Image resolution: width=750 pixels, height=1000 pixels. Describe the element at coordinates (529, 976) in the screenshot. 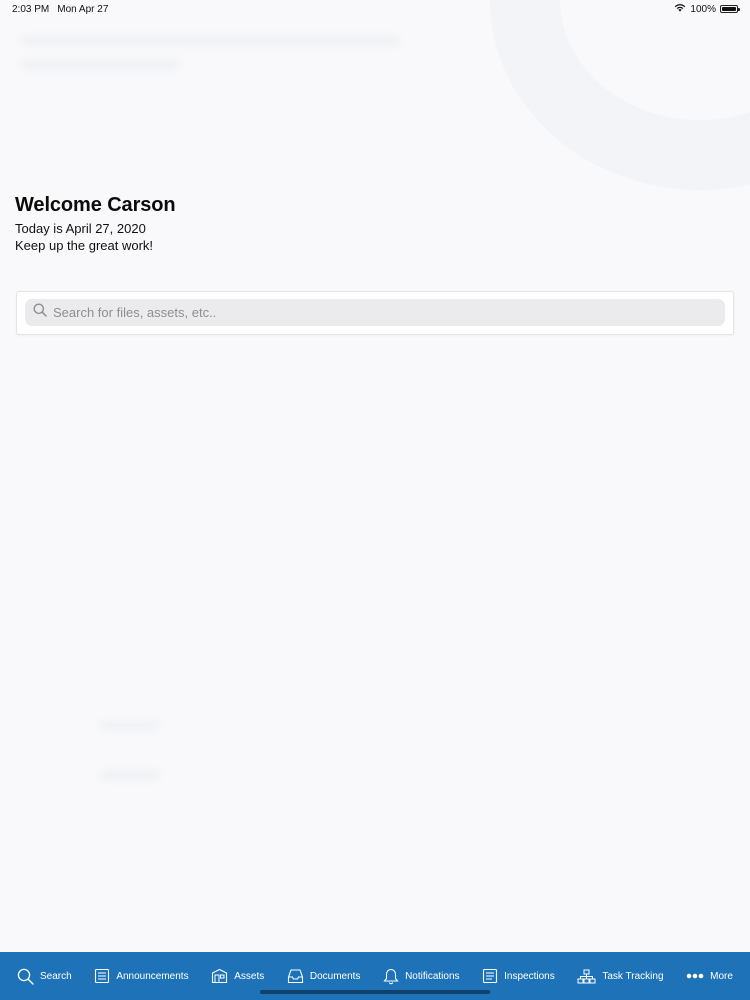

I see `tab-label: Inspections` at that location.